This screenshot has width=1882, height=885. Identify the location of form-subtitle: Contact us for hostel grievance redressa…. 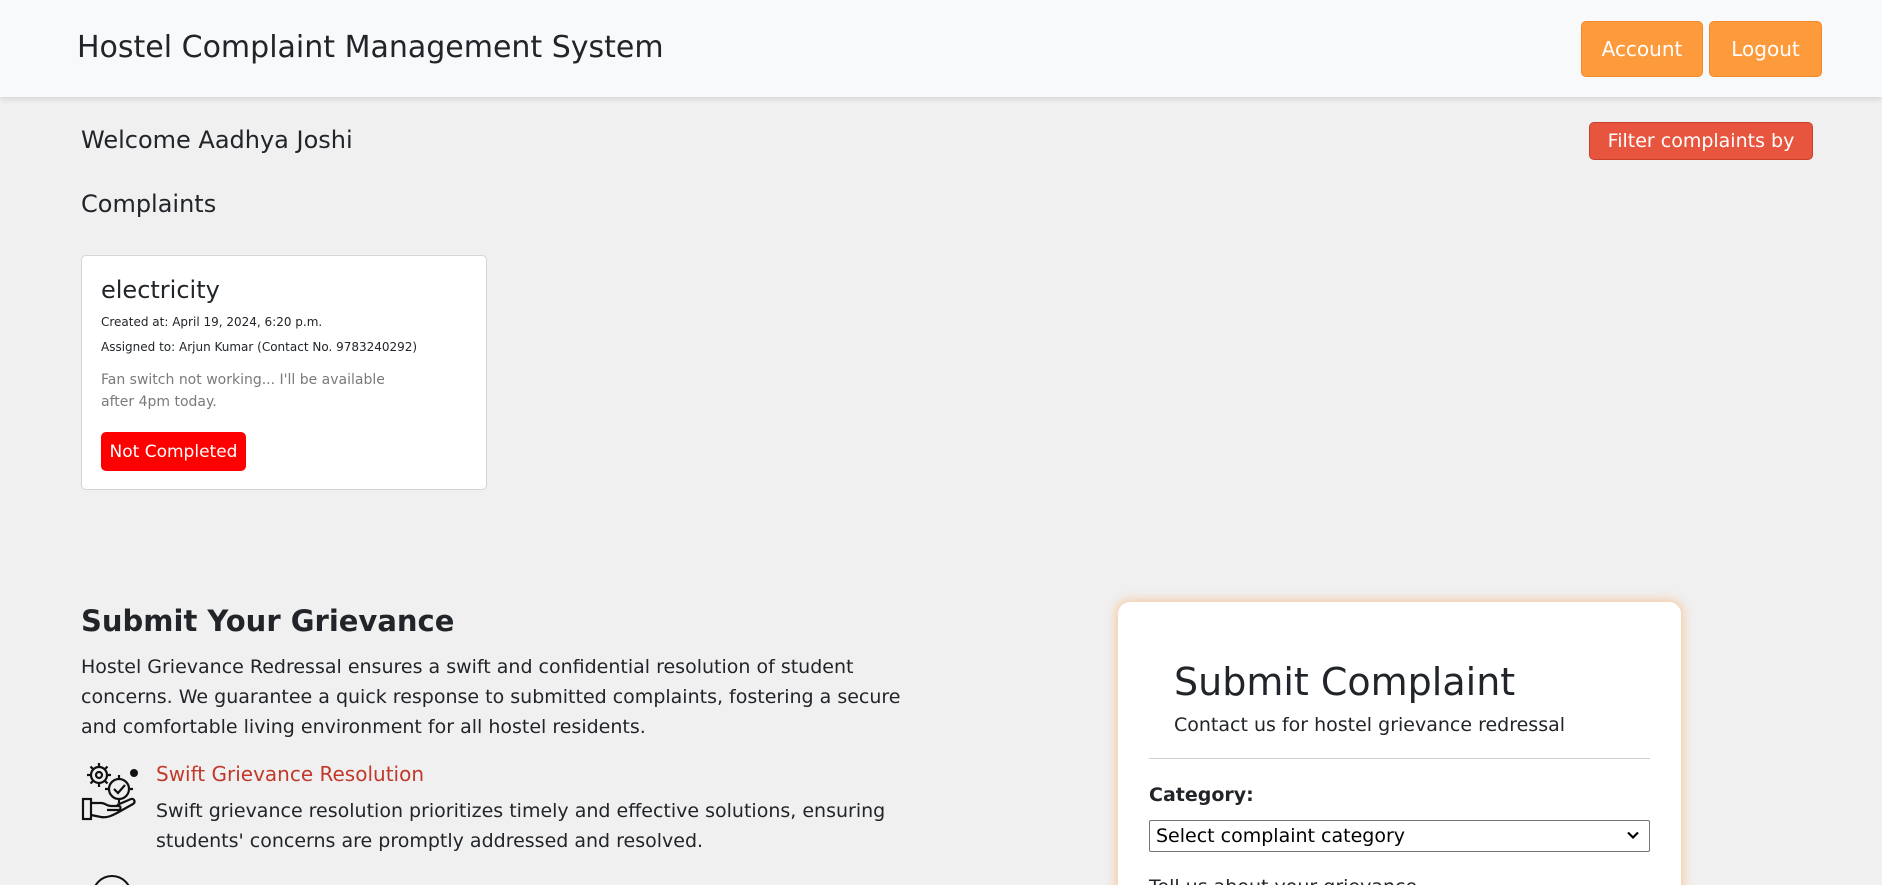
(1370, 725).